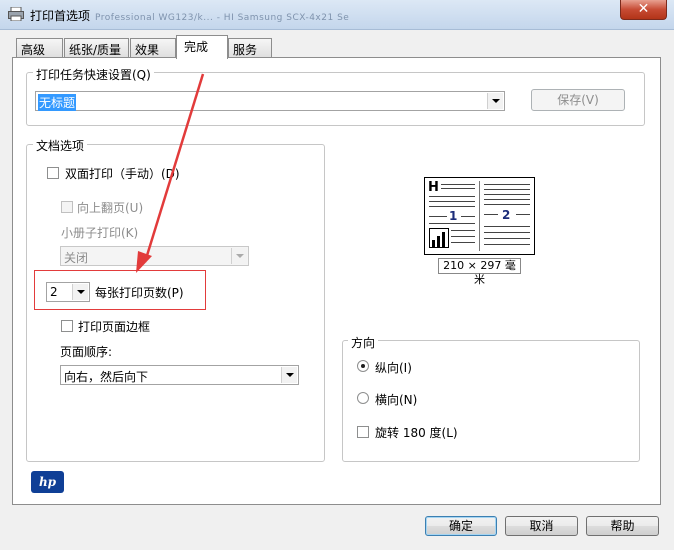 This screenshot has width=674, height=550. What do you see at coordinates (461, 526) in the screenshot?
I see `ok-button: 确定` at bounding box center [461, 526].